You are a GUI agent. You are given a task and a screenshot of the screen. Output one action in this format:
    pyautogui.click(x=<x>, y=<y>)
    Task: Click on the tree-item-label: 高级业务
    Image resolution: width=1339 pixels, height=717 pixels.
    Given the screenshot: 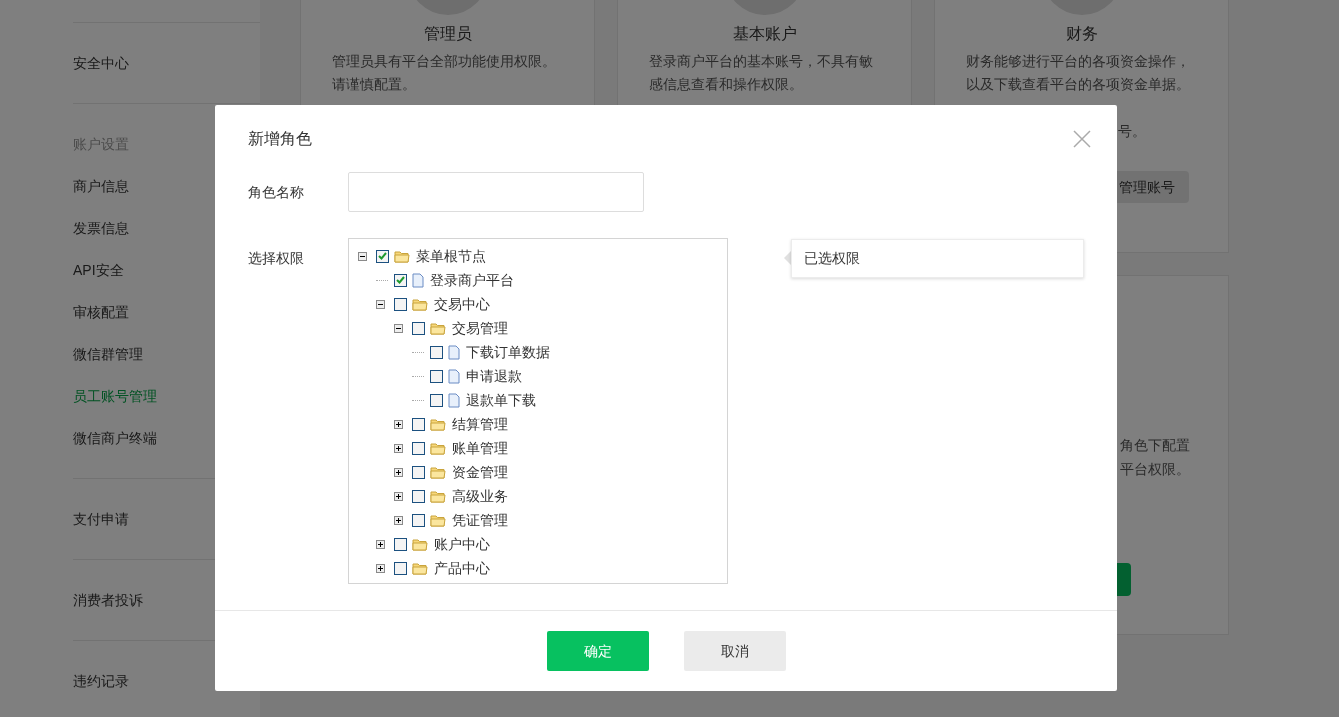 What is the action you would take?
    pyautogui.click(x=480, y=496)
    